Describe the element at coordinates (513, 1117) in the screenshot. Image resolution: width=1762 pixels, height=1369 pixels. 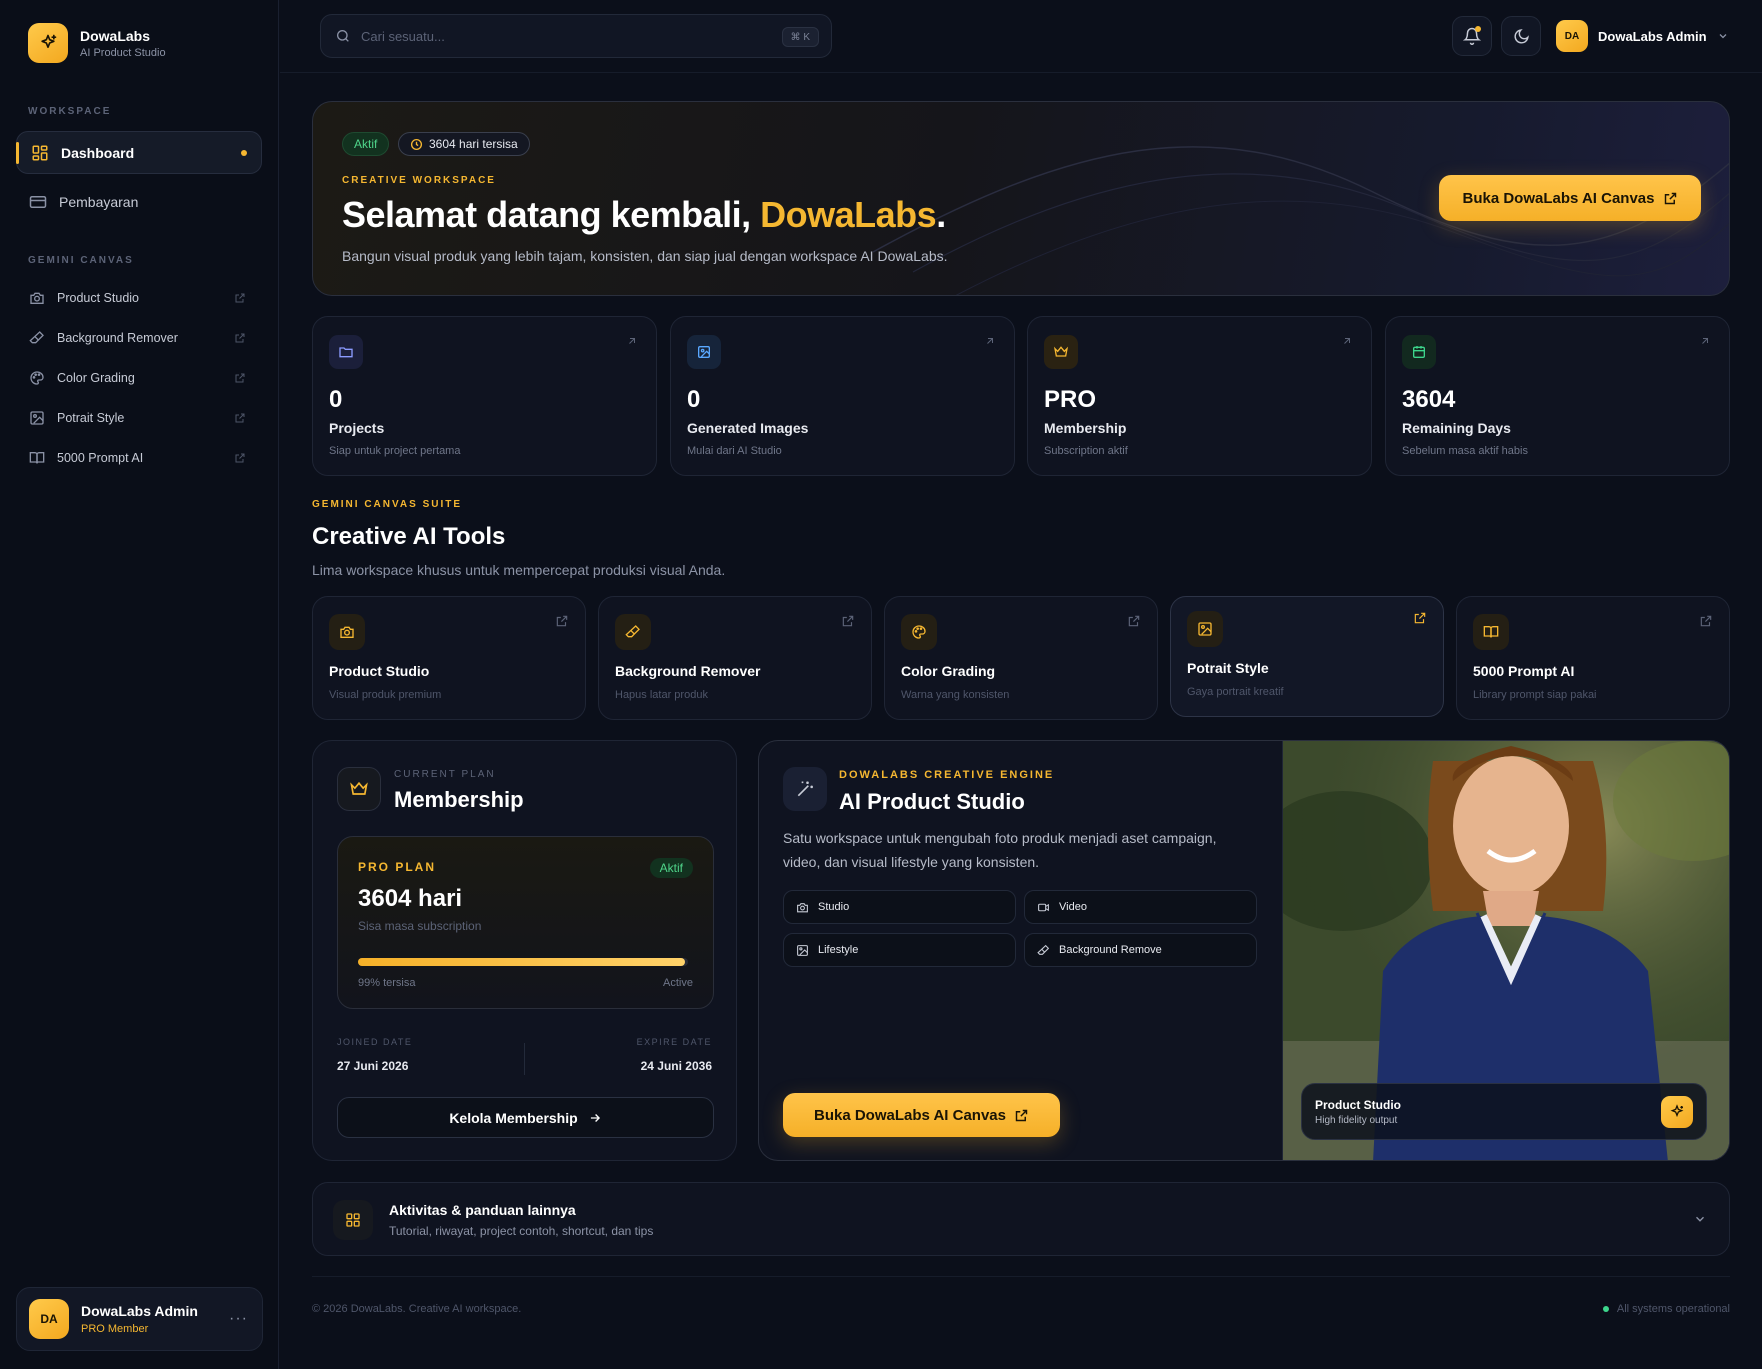
I see `button-label: Kelola Membership` at that location.